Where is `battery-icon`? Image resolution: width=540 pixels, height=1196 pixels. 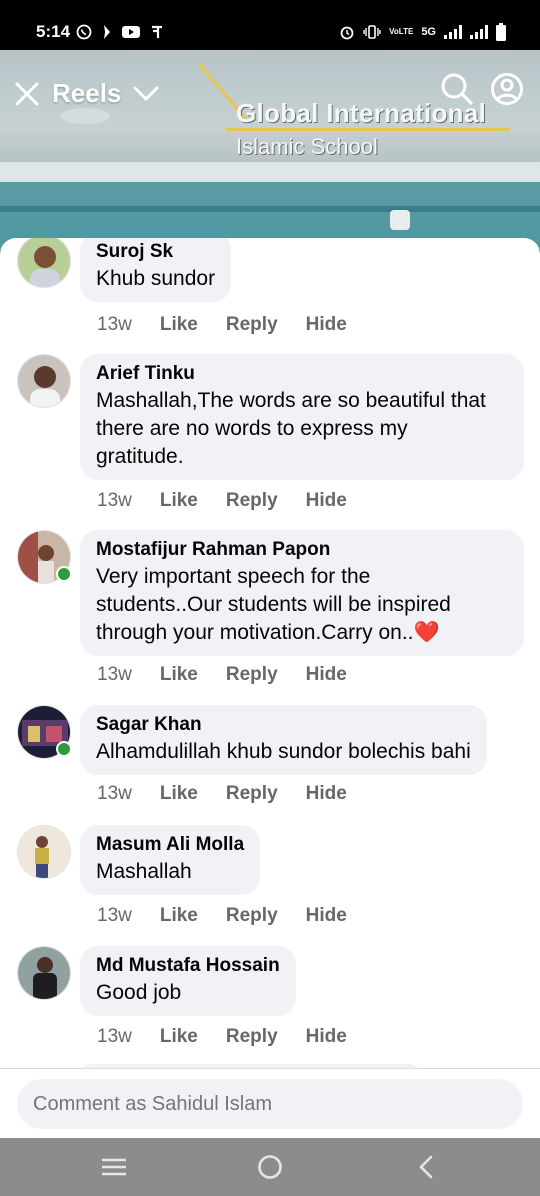
battery-icon is located at coordinates (501, 32).